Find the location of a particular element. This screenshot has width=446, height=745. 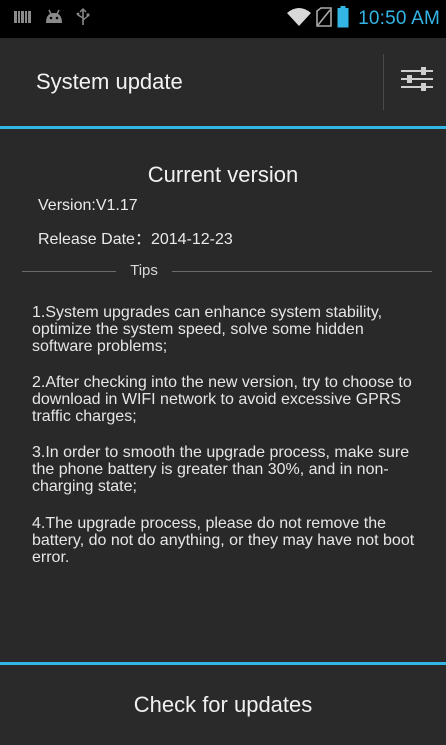

sliders-icon is located at coordinates (417, 81).